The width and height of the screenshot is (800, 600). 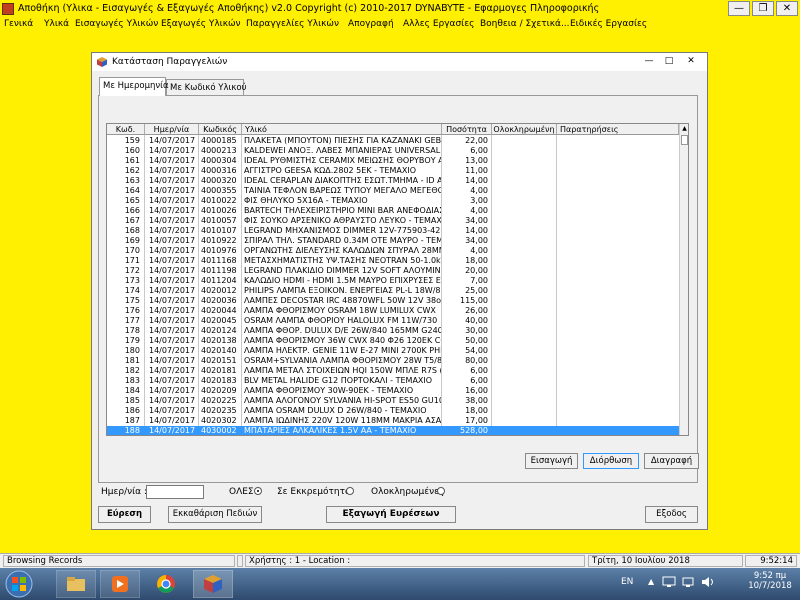 I want to click on cell-code: 4020235, so click(x=219, y=410).